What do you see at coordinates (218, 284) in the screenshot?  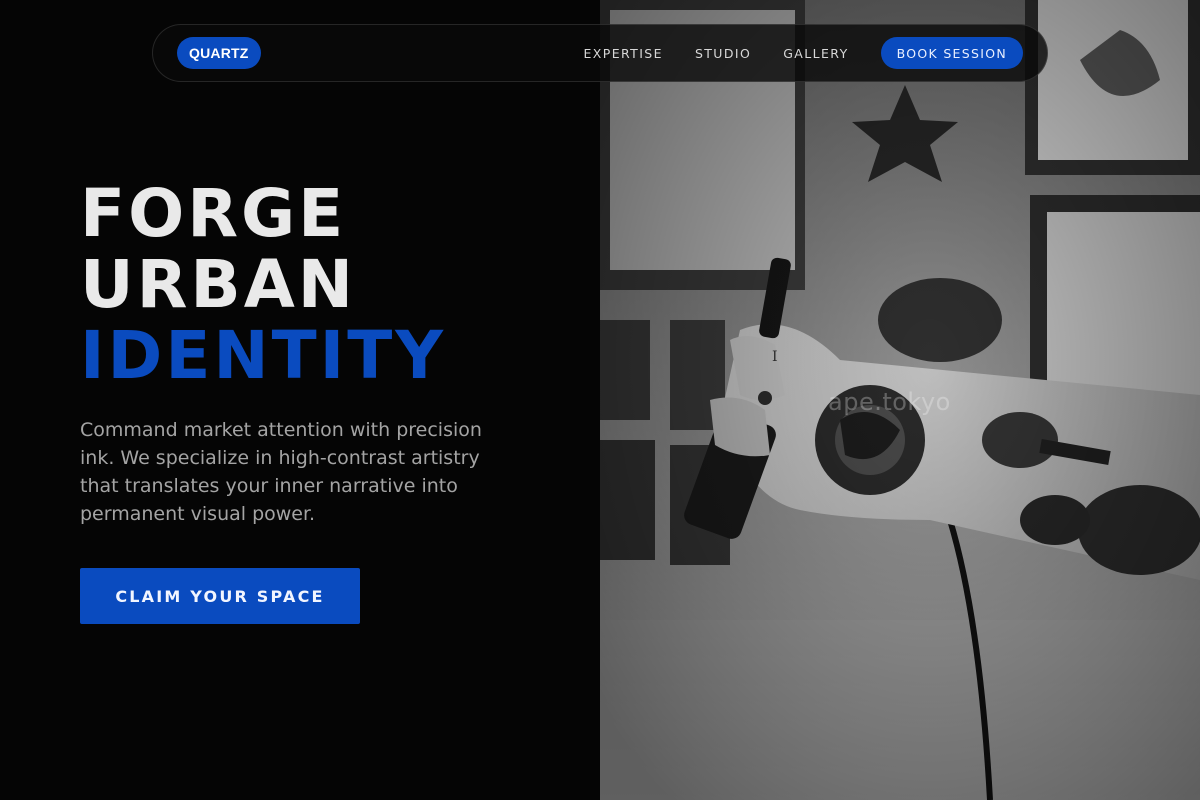 I see `hero-title-line-2: URBAN` at bounding box center [218, 284].